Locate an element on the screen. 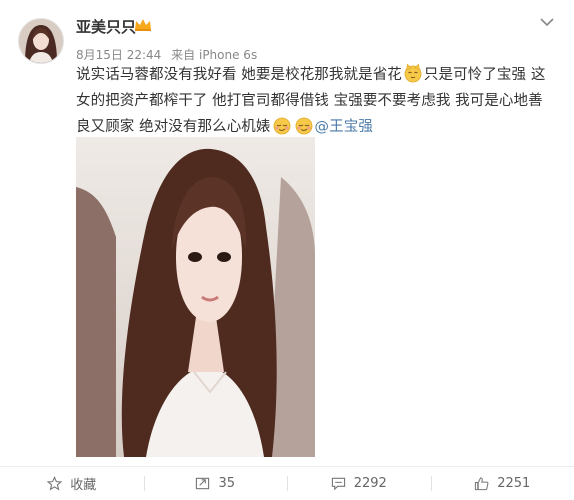  post-source: iPhone 6s is located at coordinates (228, 55).